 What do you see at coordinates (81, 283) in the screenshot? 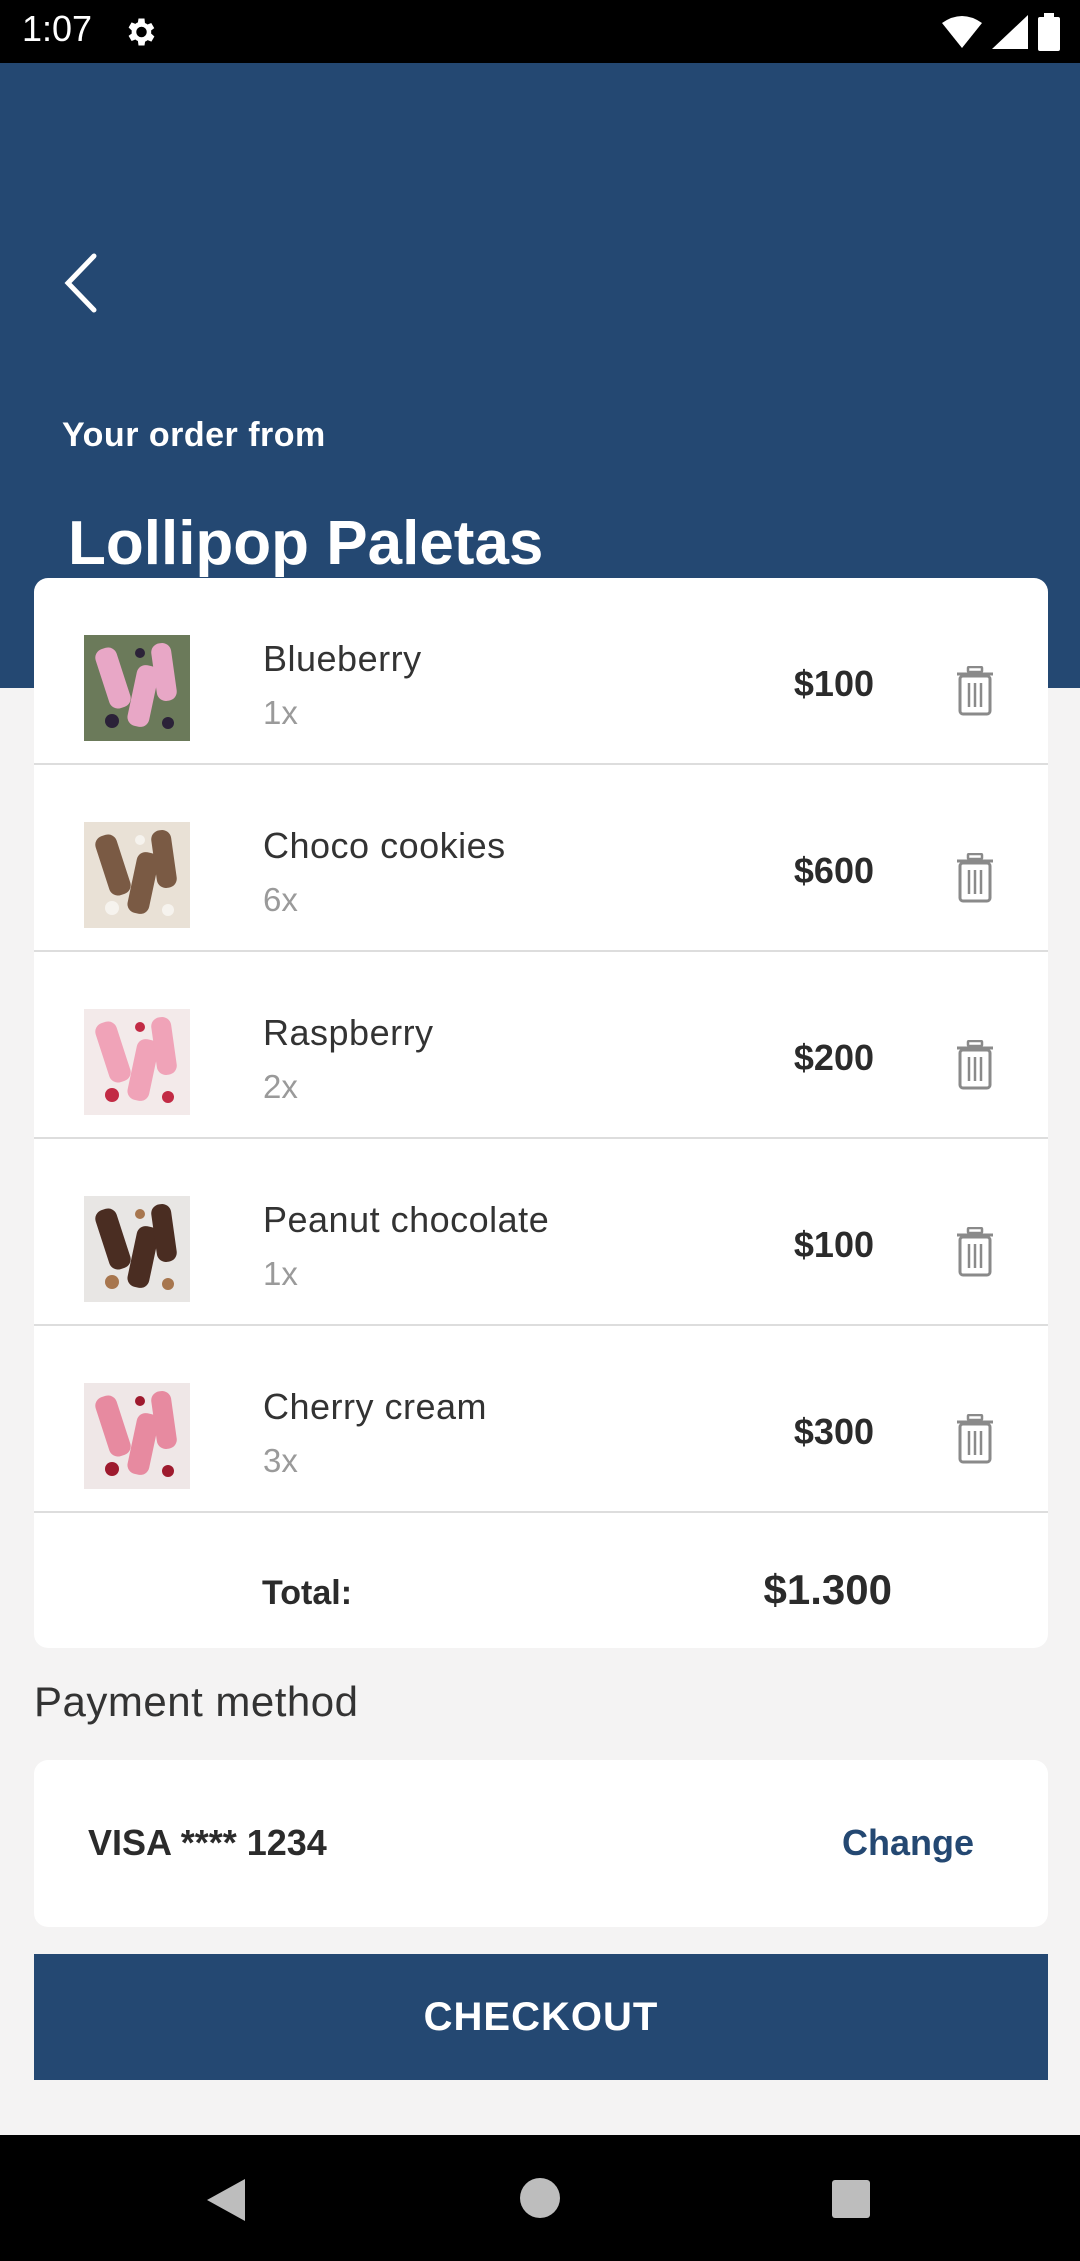
I see `chevron-left-icon` at bounding box center [81, 283].